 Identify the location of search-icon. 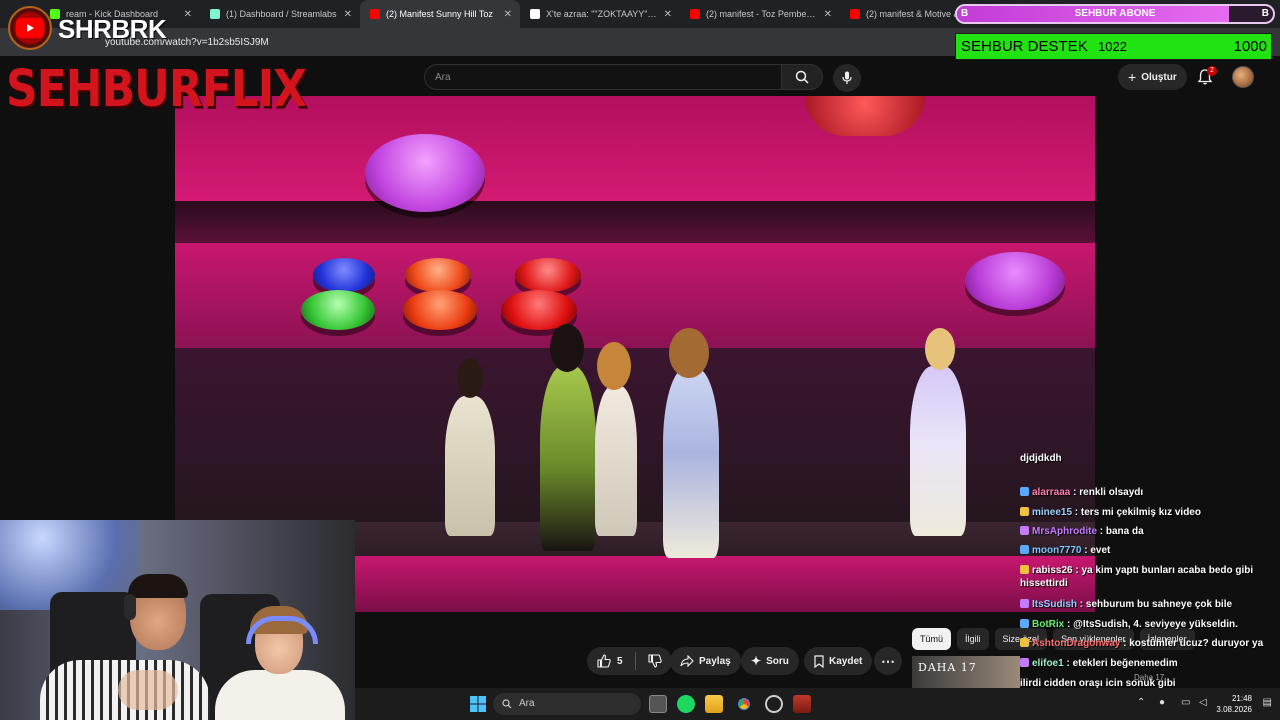
(802, 77).